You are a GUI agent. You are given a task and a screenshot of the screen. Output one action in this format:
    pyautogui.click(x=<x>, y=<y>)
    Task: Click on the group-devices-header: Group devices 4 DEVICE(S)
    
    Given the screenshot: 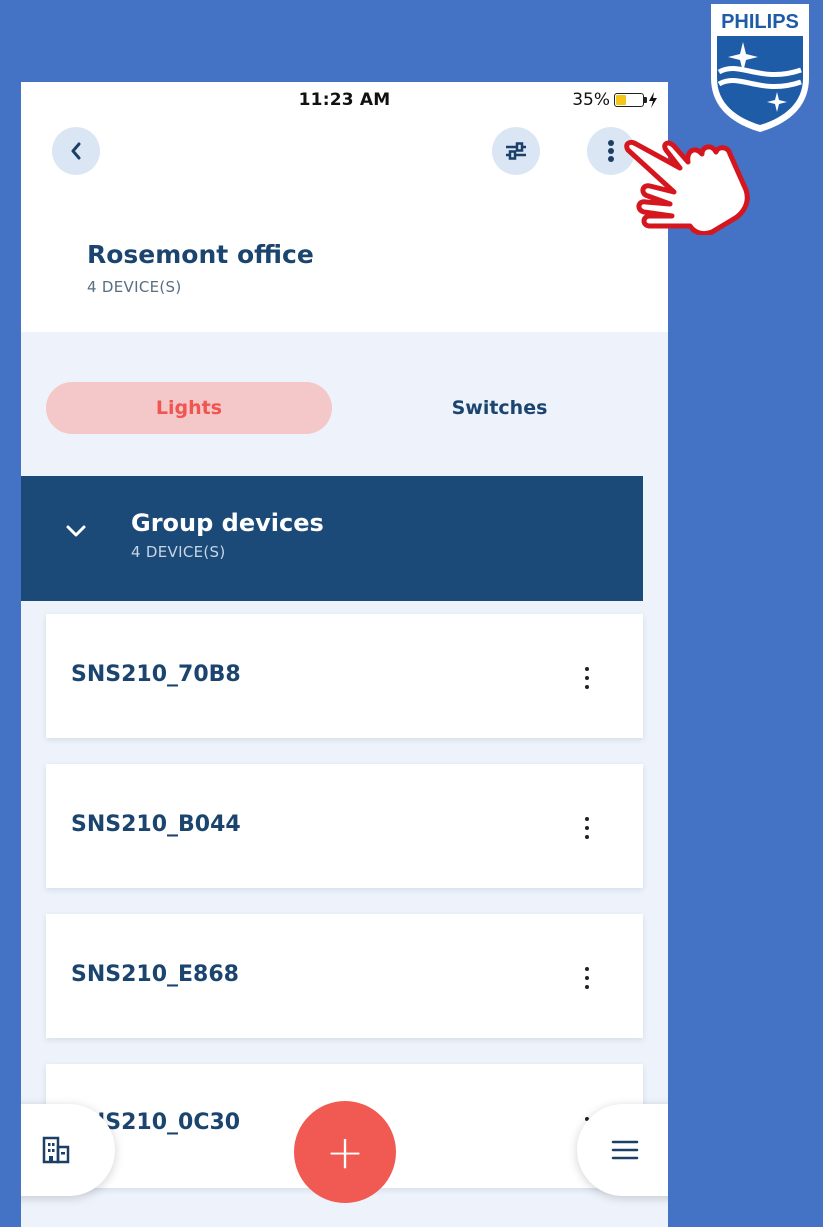 What is the action you would take?
    pyautogui.click(x=332, y=538)
    